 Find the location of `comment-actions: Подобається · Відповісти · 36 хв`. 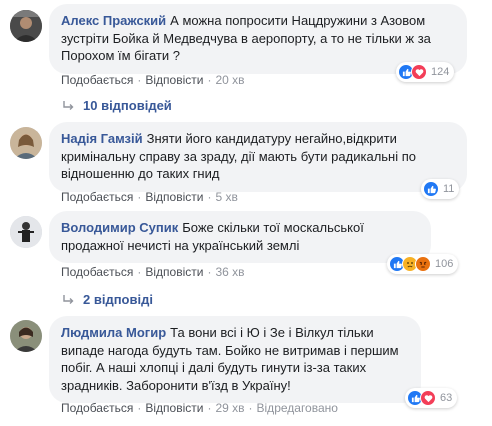

comment-actions: Подобається · Відповісти · 36 хв is located at coordinates (153, 272).